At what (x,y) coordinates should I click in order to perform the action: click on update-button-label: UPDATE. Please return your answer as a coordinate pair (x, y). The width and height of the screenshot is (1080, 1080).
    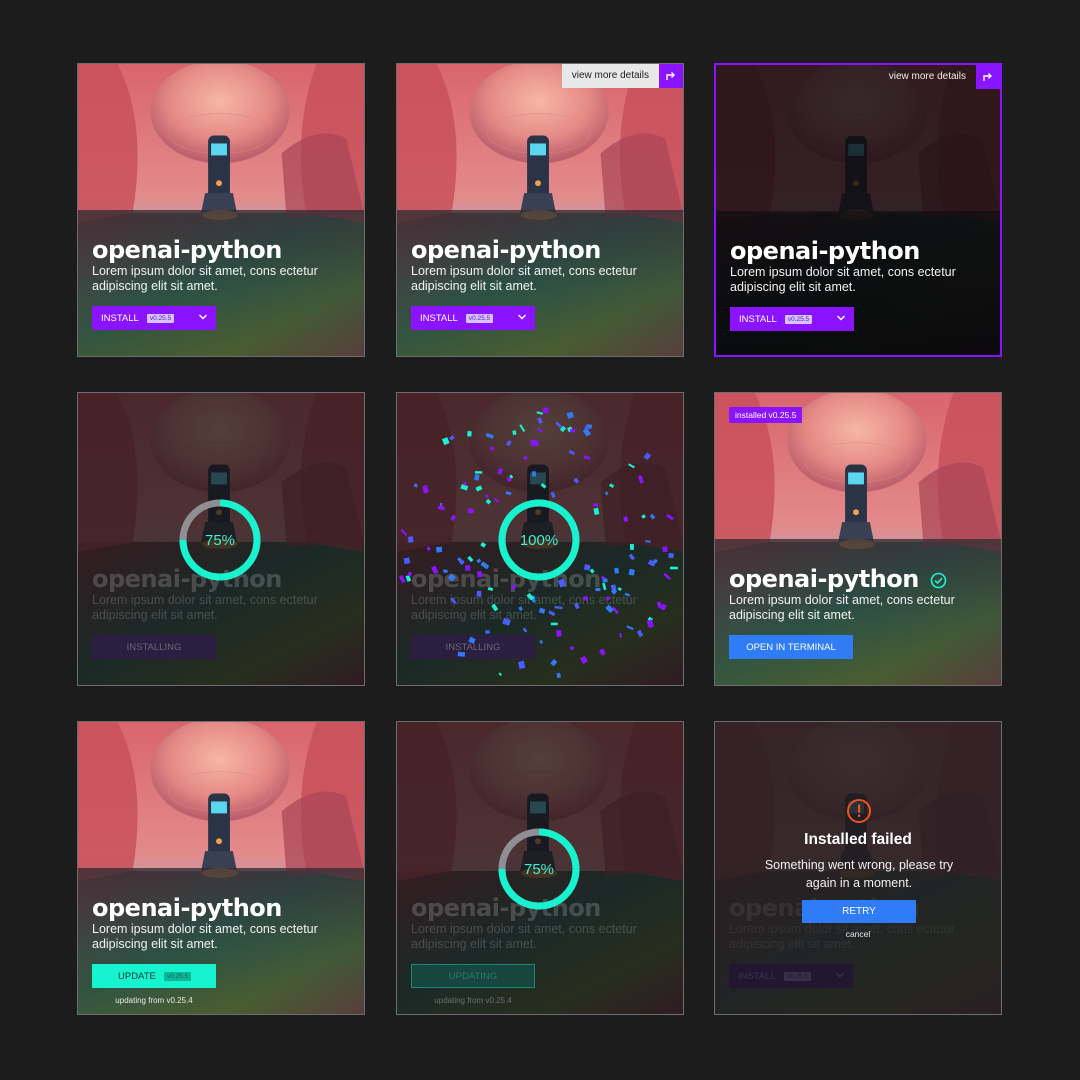
    Looking at the image, I should click on (137, 976).